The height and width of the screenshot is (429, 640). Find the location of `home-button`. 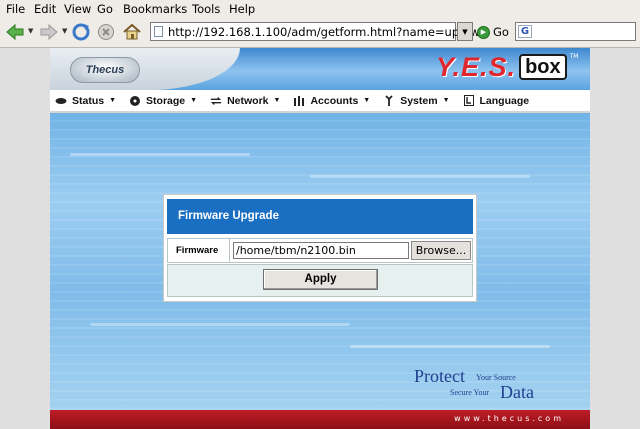

home-button is located at coordinates (132, 32).